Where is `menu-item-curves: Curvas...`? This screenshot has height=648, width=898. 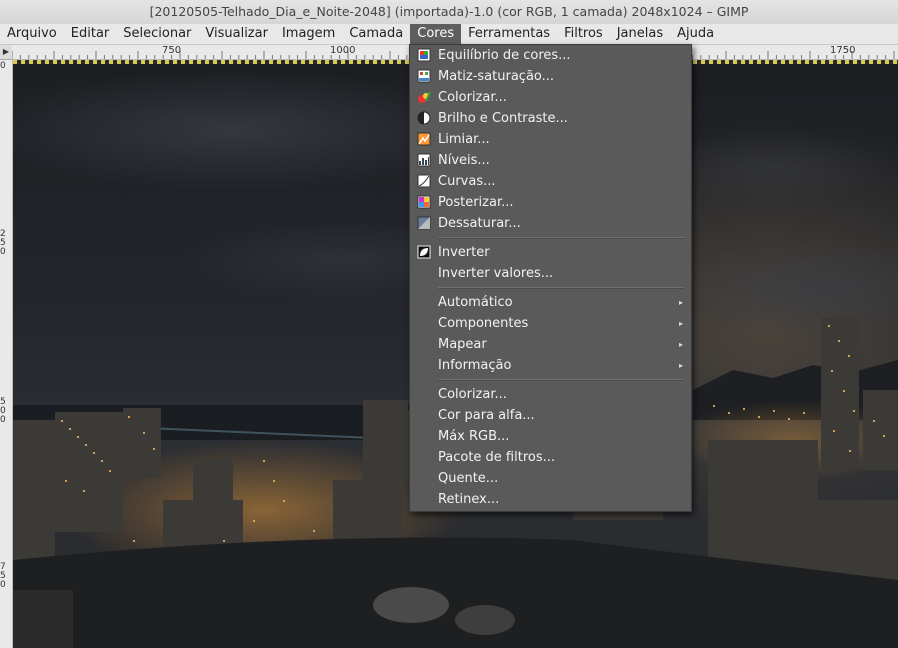
menu-item-curves: Curvas... is located at coordinates (550, 181).